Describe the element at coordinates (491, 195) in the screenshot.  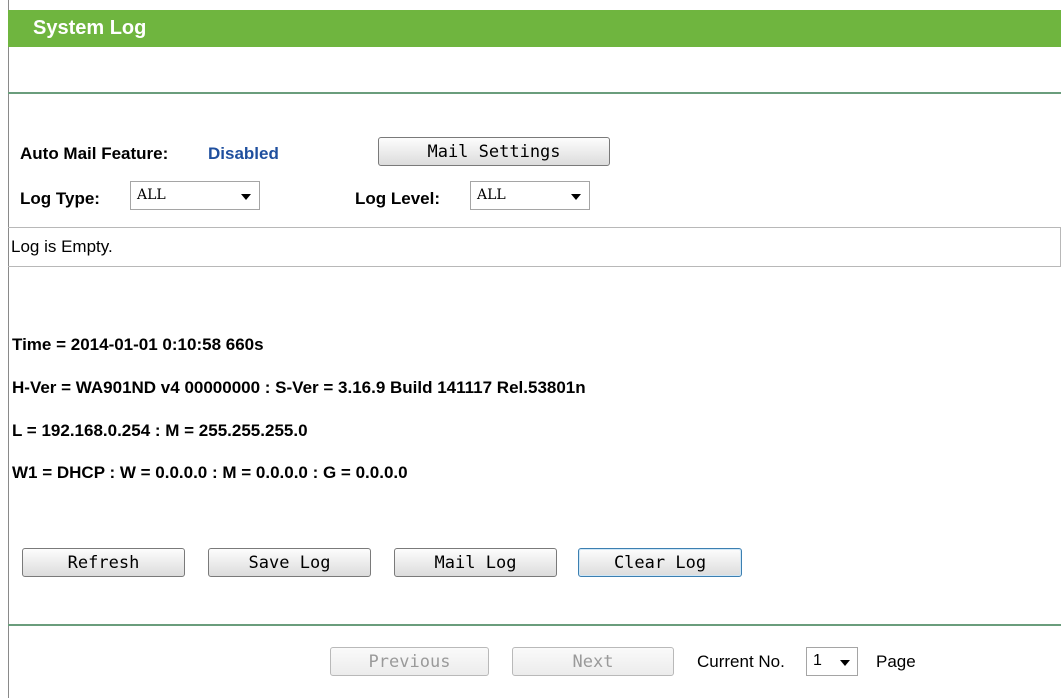
I see `log-level-value: ALL` at that location.